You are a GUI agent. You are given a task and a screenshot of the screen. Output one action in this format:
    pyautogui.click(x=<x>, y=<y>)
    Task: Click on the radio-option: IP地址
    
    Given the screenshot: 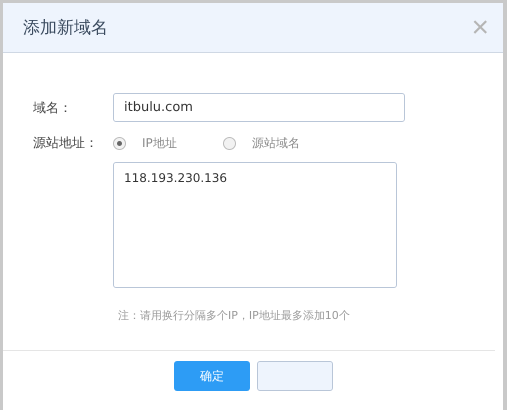 What is the action you would take?
    pyautogui.click(x=153, y=143)
    